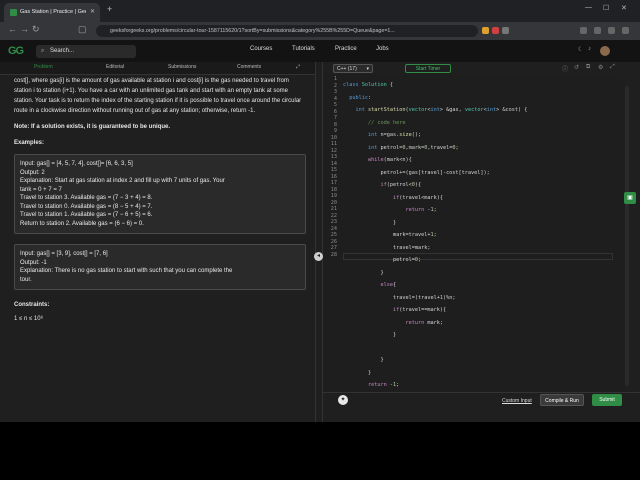  What do you see at coordinates (64, 254) in the screenshot?
I see `example-line: Input: gas[] = [3, 9], cost[] = [7, 6]` at bounding box center [64, 254].